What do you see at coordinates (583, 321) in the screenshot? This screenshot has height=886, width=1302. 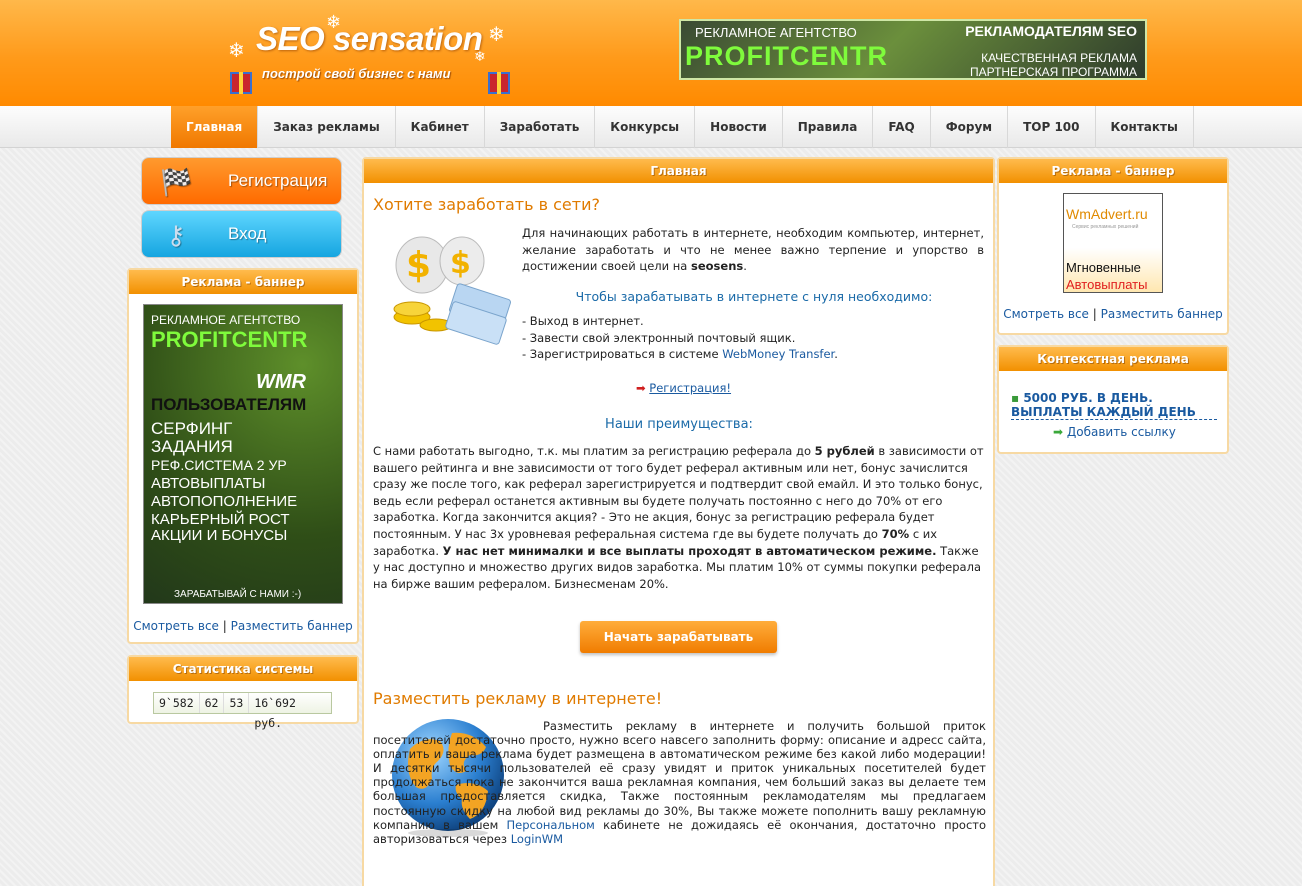 I see `need-item: - Выход в интернет.` at bounding box center [583, 321].